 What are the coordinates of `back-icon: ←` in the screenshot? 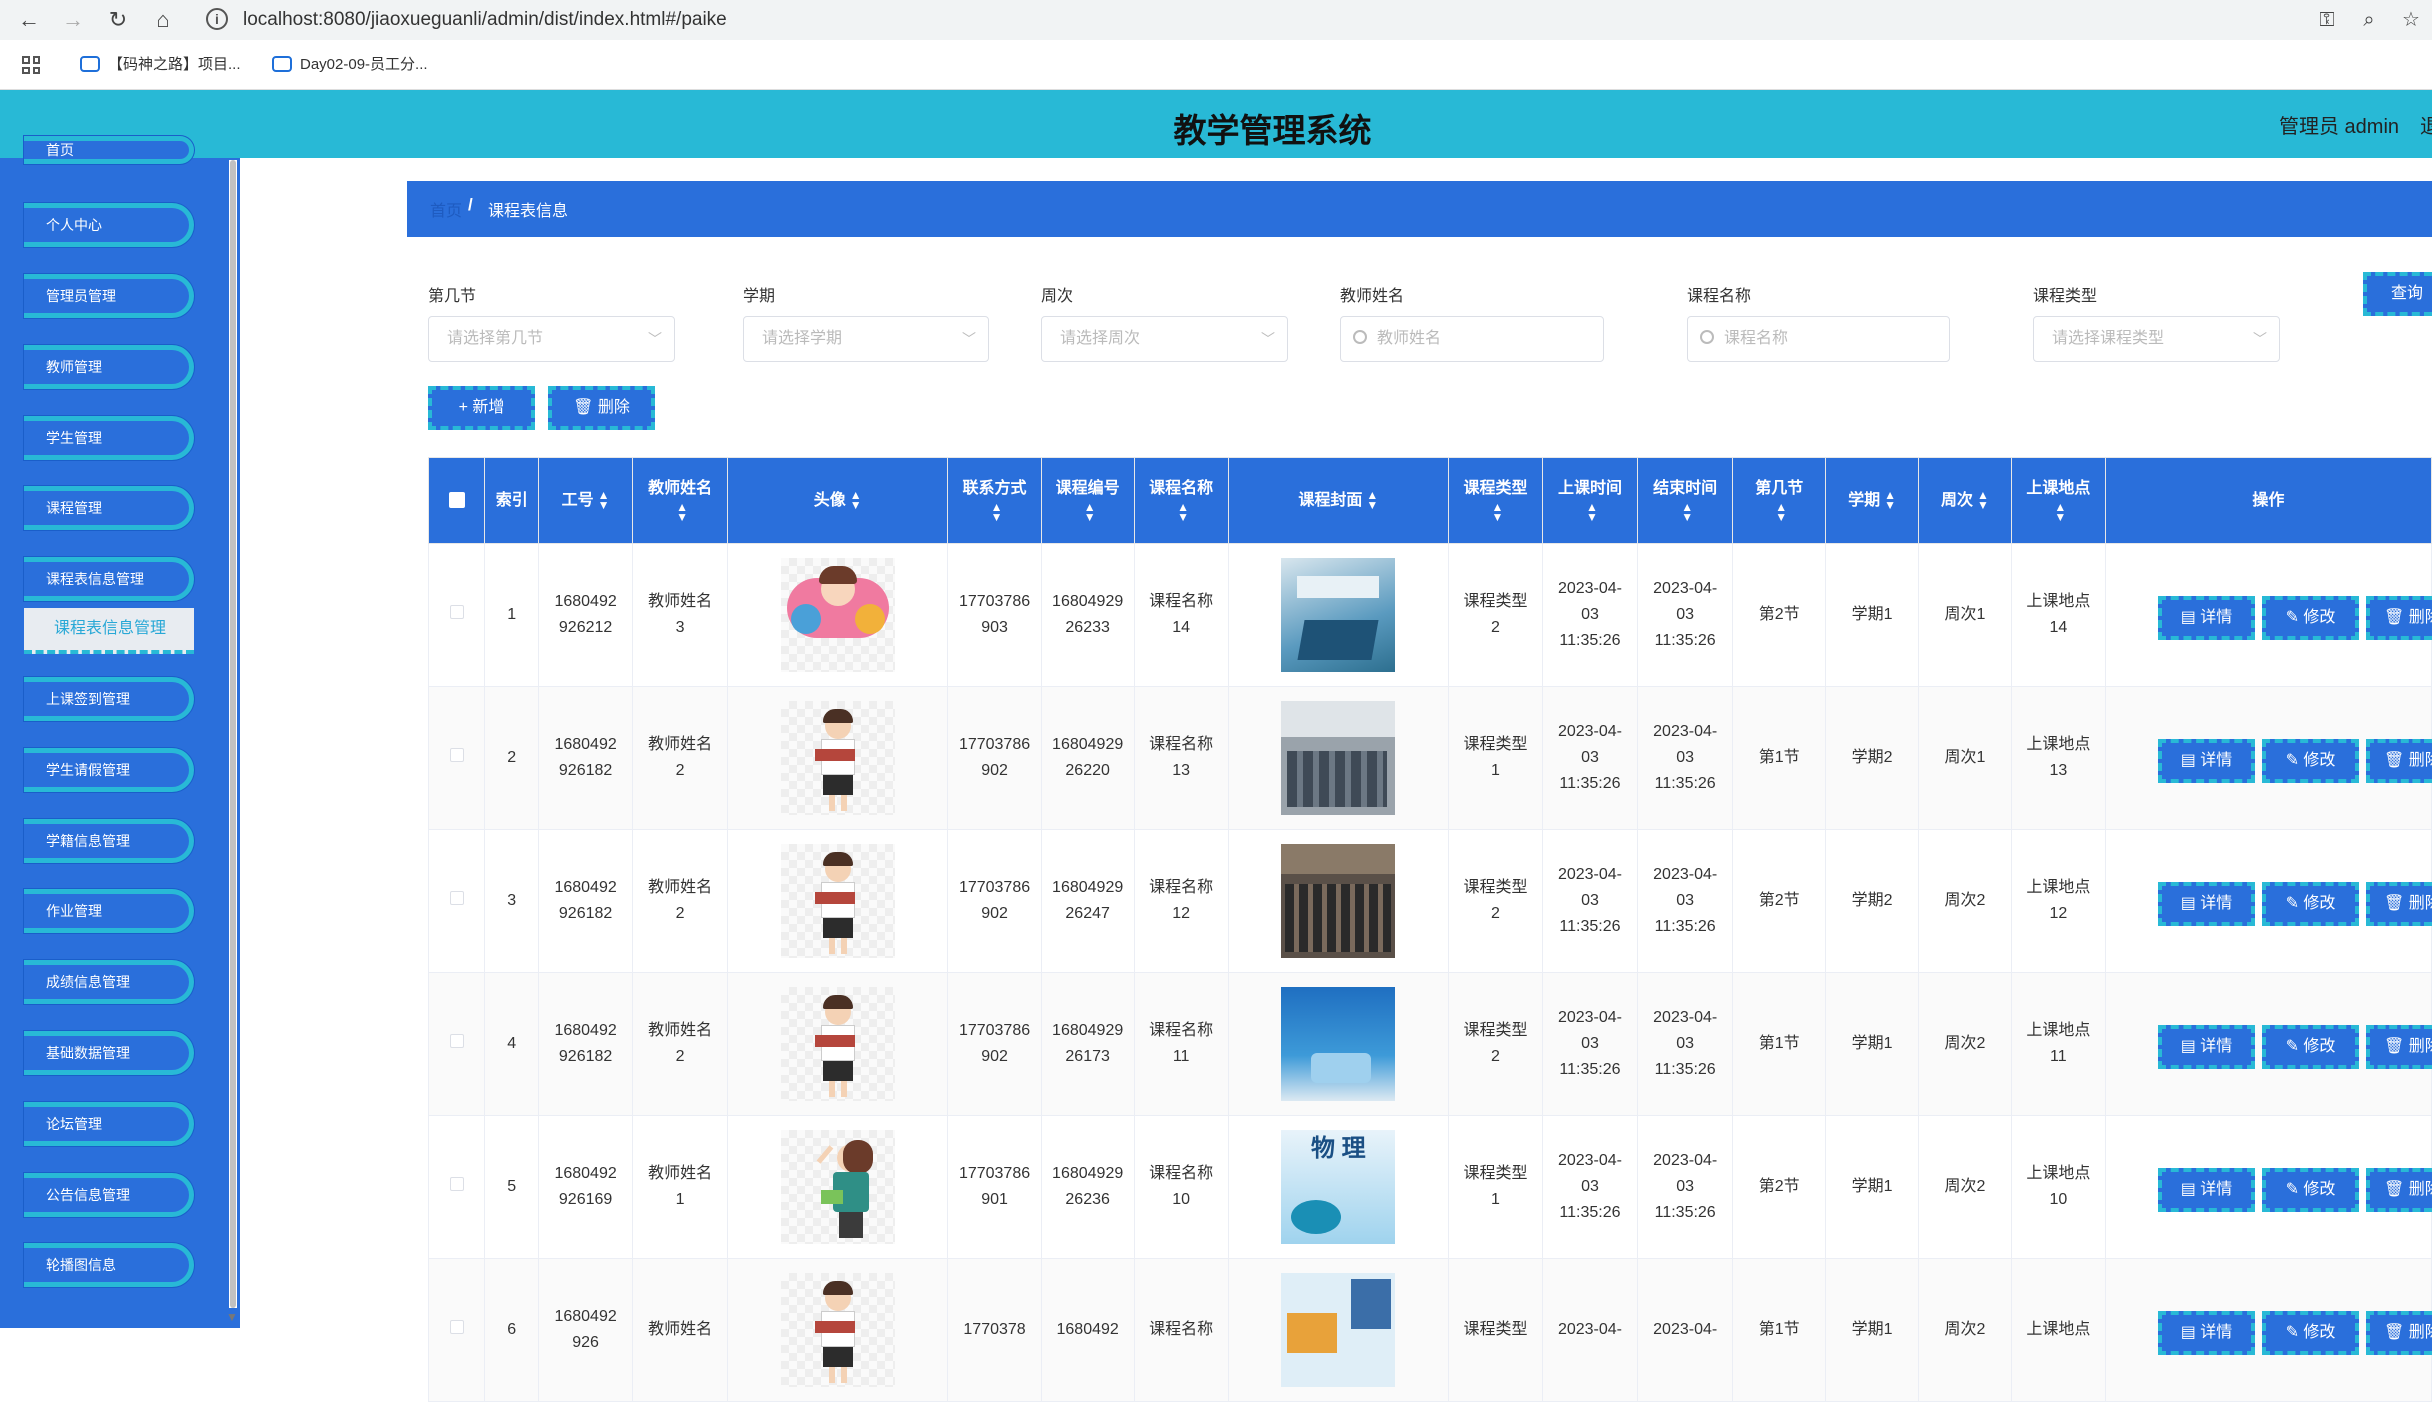 It's located at (29, 20).